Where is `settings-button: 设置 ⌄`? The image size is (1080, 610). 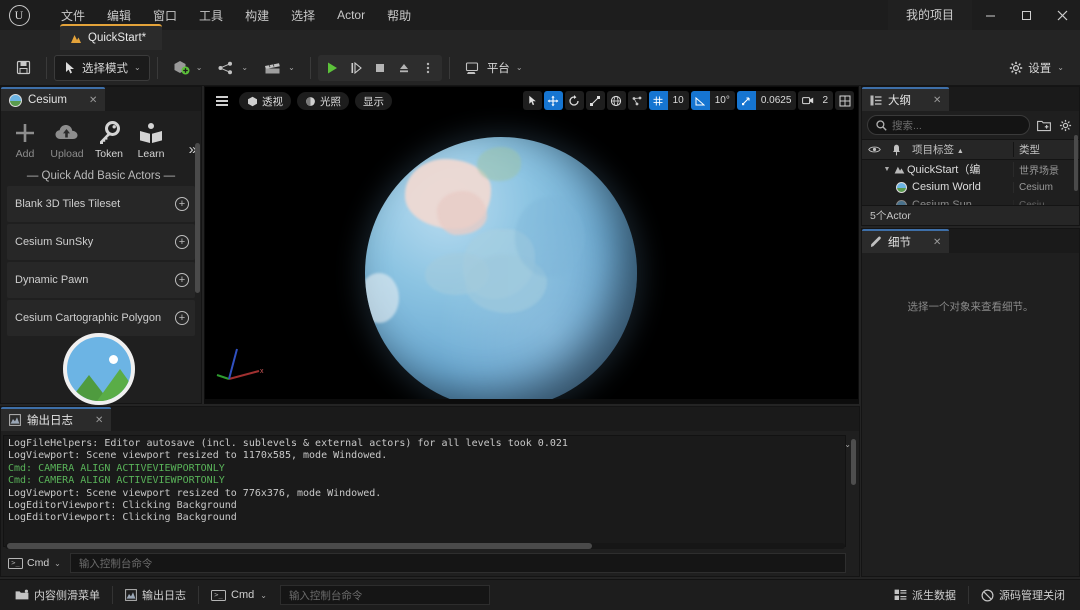
settings-button: 设置 ⌄ is located at coordinates (1036, 68).